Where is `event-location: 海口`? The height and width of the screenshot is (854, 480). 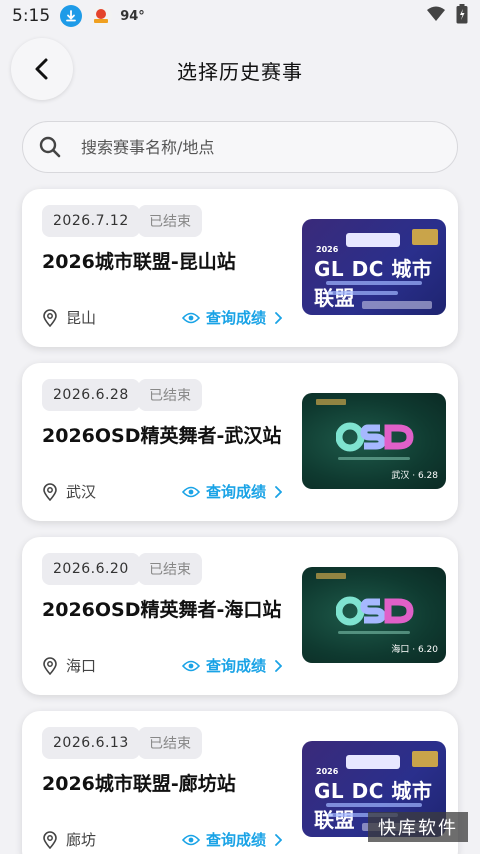
event-location: 海口 is located at coordinates (69, 665).